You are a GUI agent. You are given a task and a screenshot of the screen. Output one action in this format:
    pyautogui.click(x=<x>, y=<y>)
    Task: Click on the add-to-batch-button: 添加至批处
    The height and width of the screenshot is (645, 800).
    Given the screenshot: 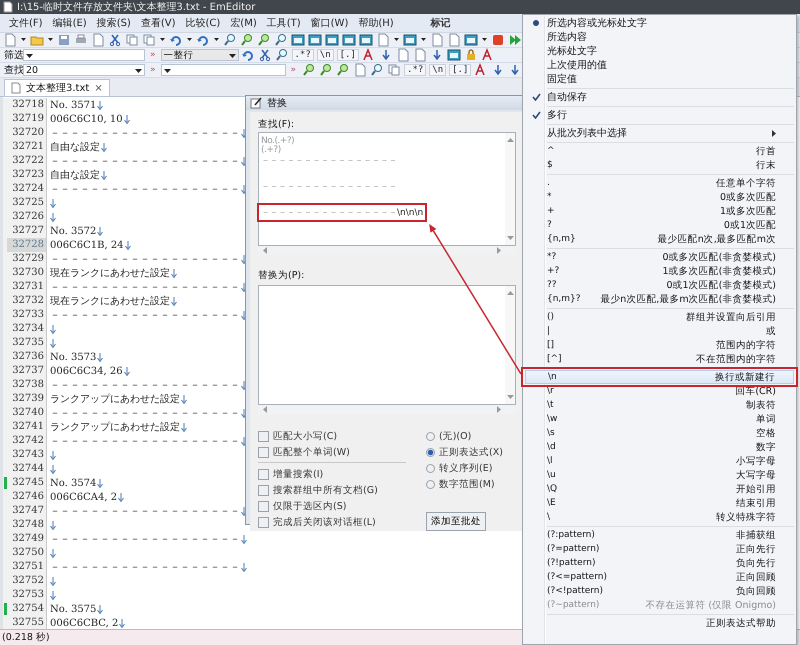 What is the action you would take?
    pyautogui.click(x=456, y=521)
    